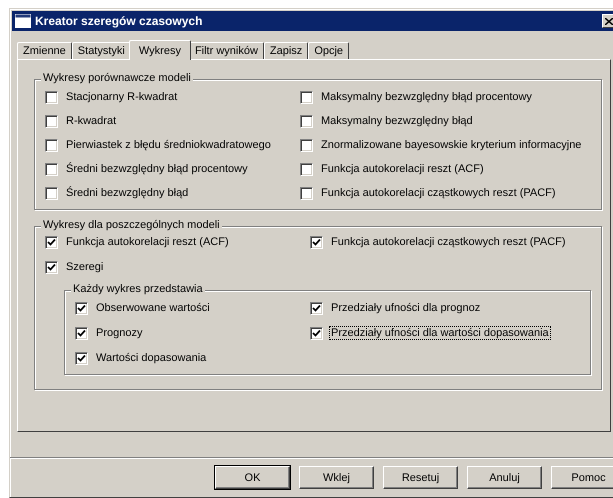 The height and width of the screenshot is (498, 613). I want to click on dialog-button: Wklej, so click(336, 477).